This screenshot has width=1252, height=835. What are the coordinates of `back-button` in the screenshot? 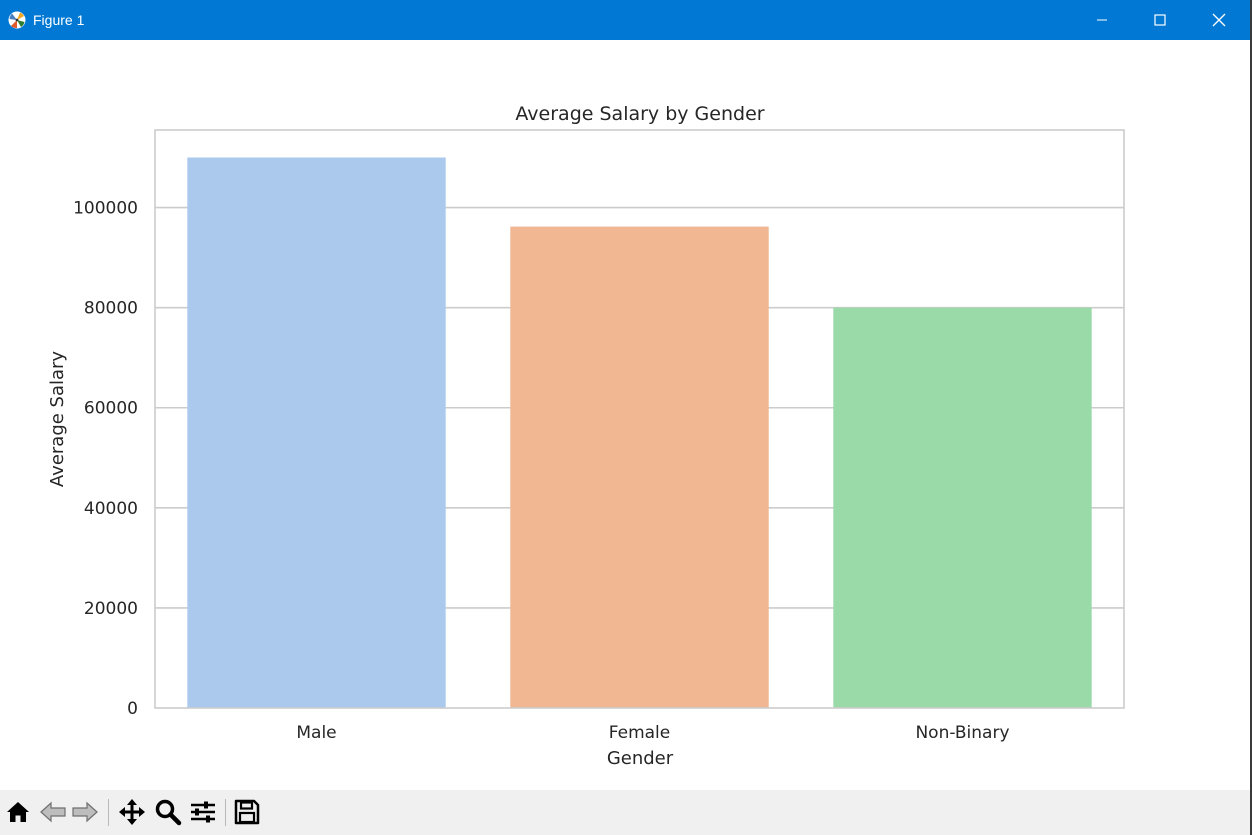 It's located at (53, 812).